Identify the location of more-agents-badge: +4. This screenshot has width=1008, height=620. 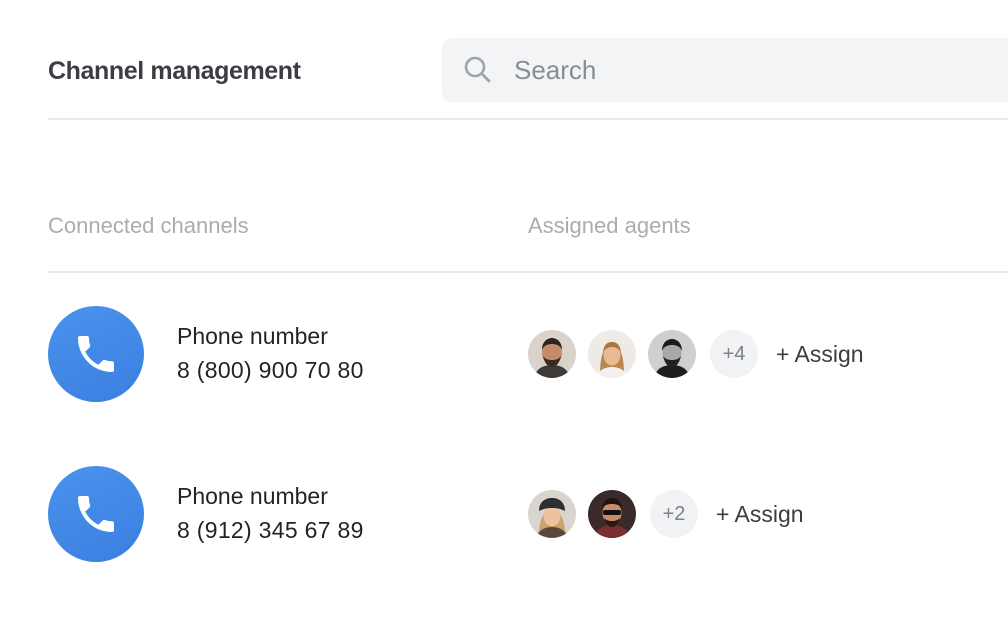
(734, 354).